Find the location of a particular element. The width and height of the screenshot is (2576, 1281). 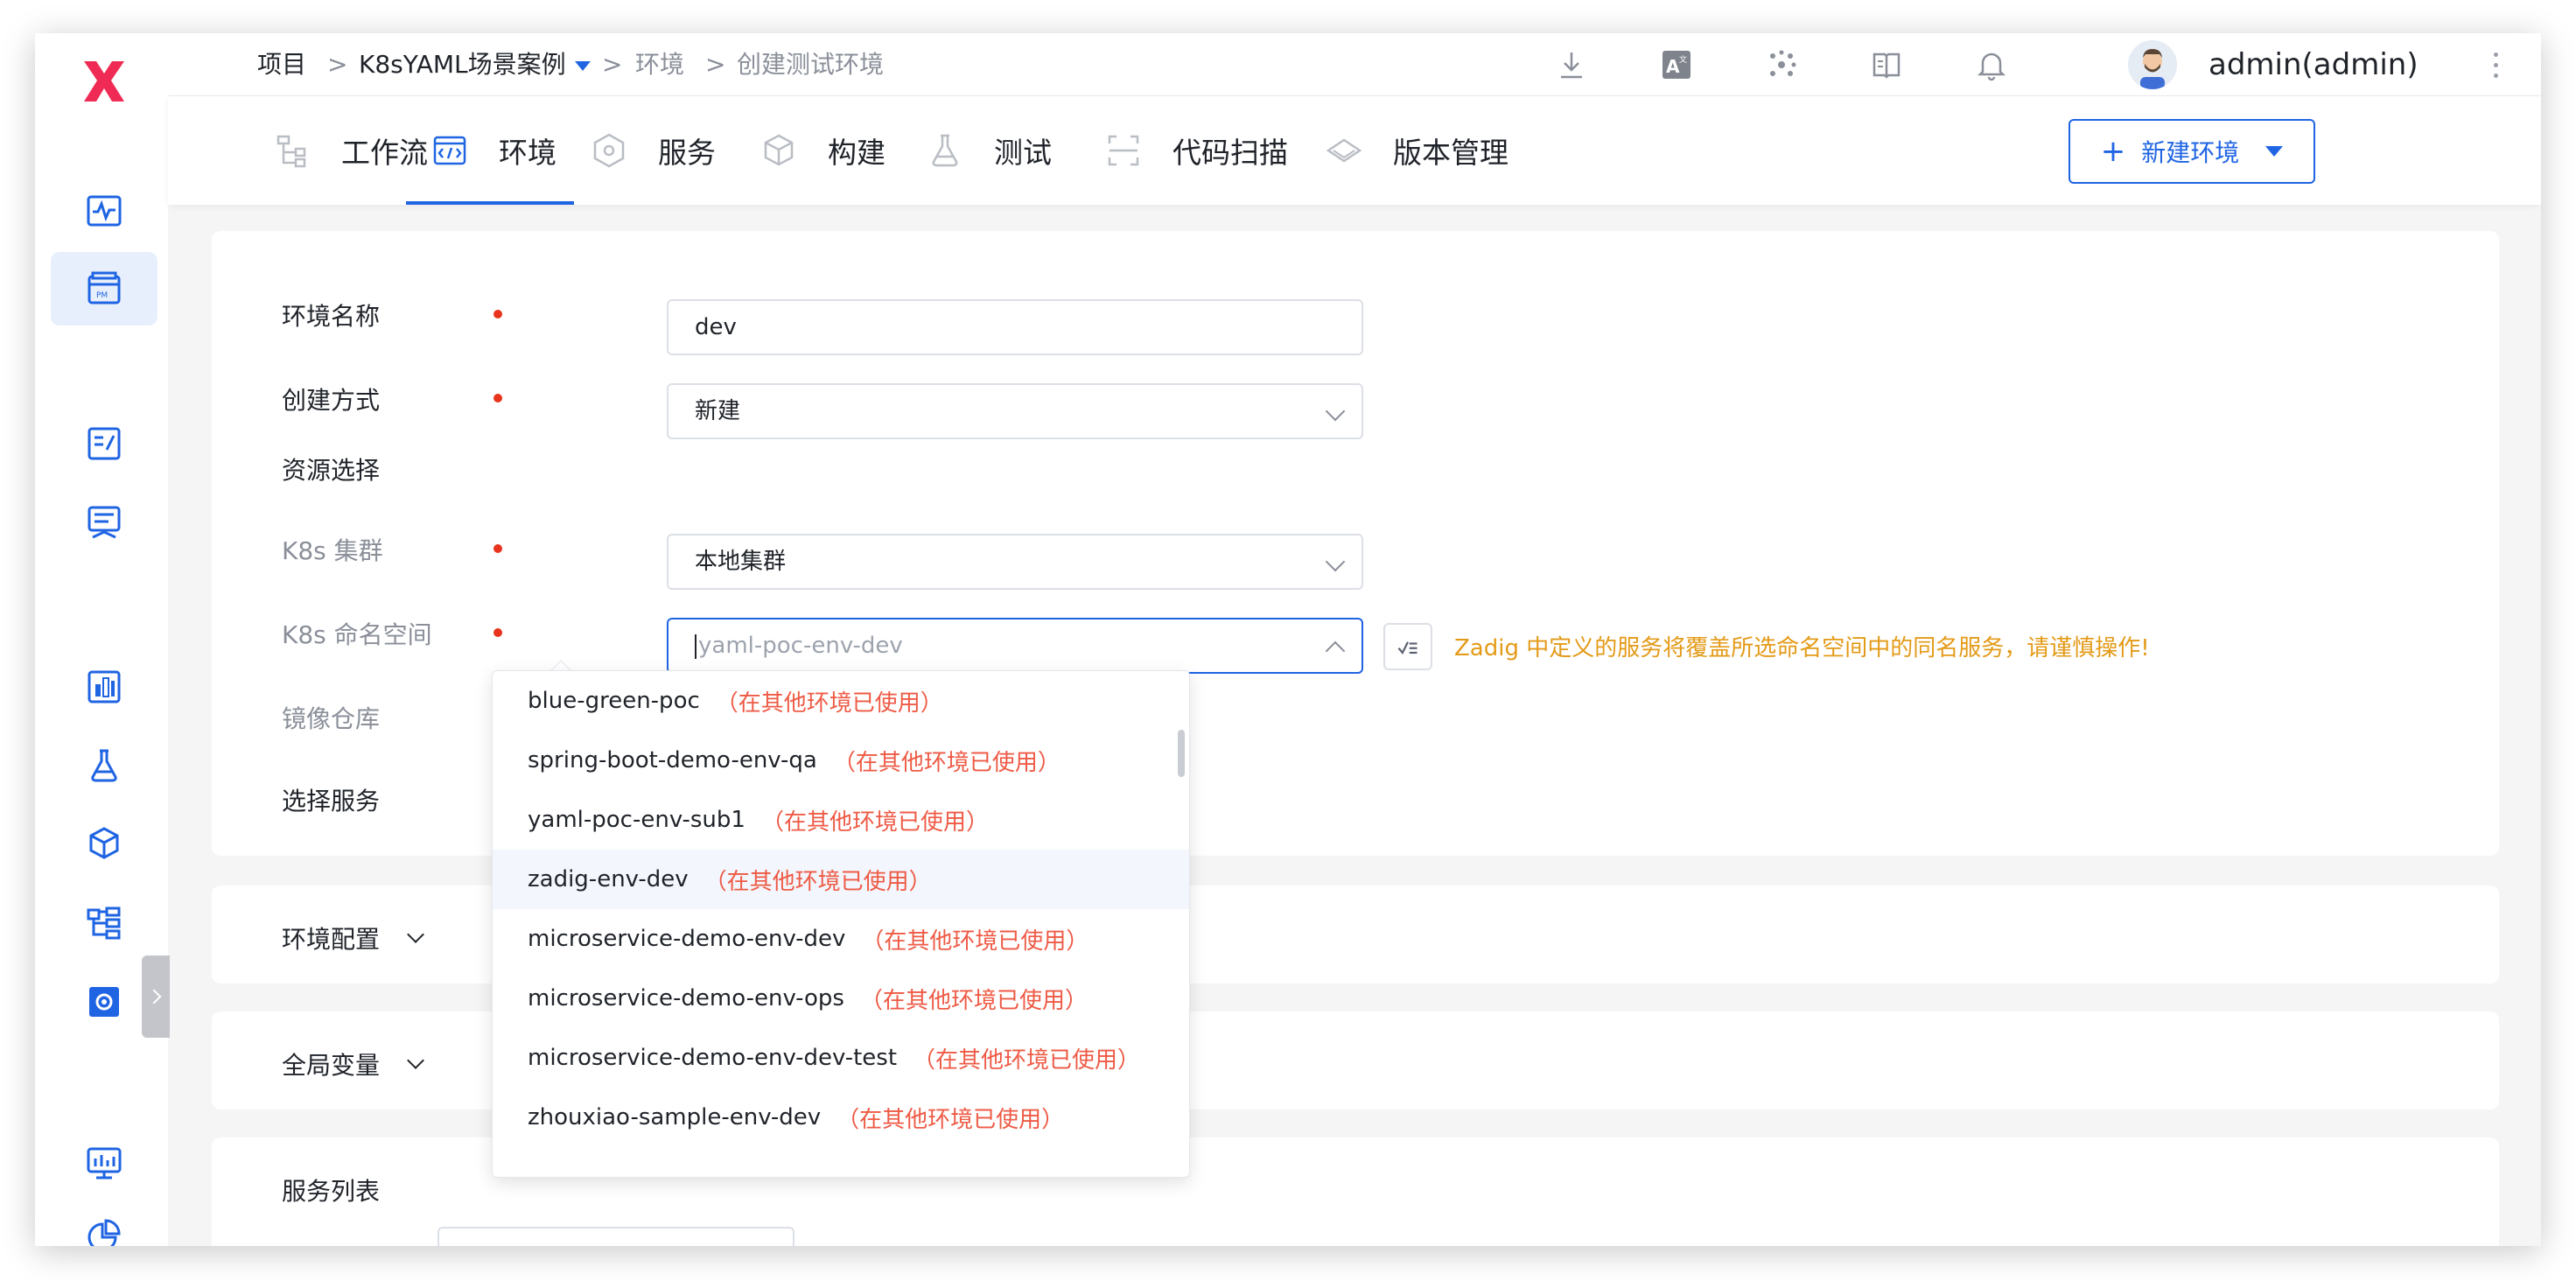

sidebar-expand-handle is located at coordinates (156, 997).